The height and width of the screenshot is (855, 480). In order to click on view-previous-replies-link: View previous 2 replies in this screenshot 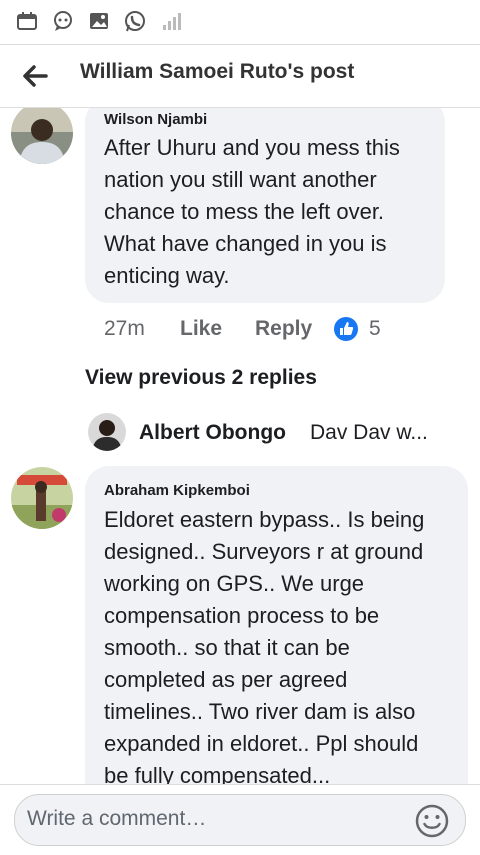, I will do `click(201, 378)`.